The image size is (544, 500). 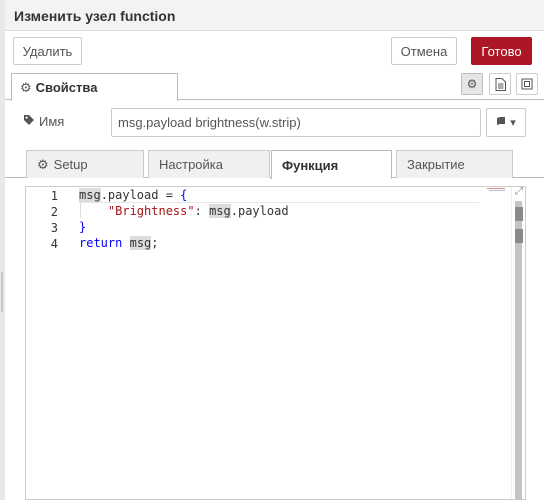 I want to click on icon-select-button: ▾, so click(x=506, y=122).